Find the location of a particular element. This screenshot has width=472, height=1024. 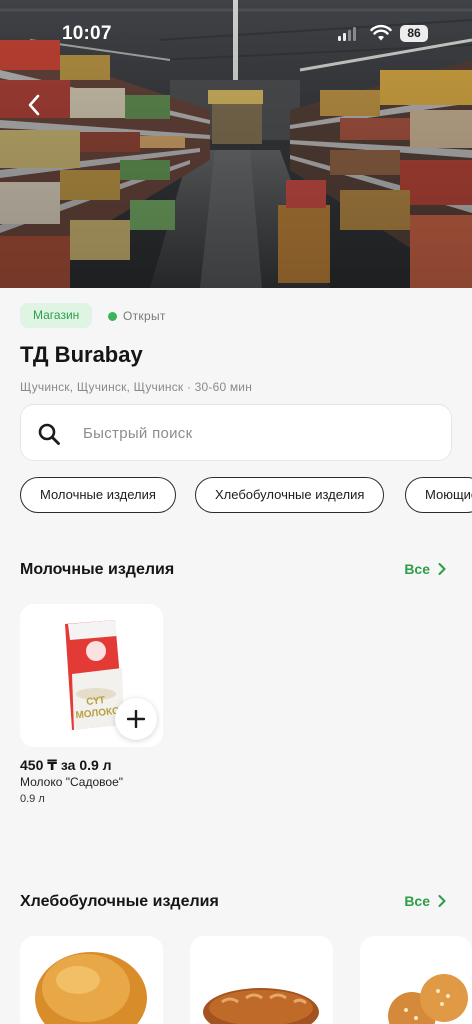

product-card-baton is located at coordinates (261, 980).